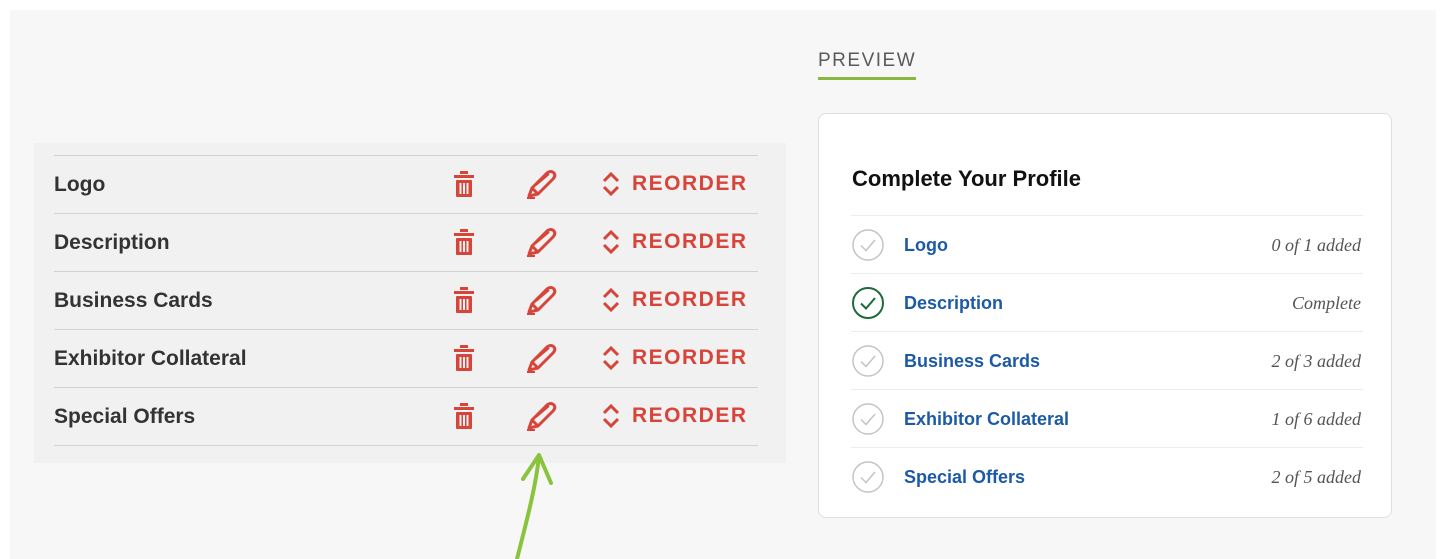  I want to click on checklist-link: Special Offers, so click(964, 477).